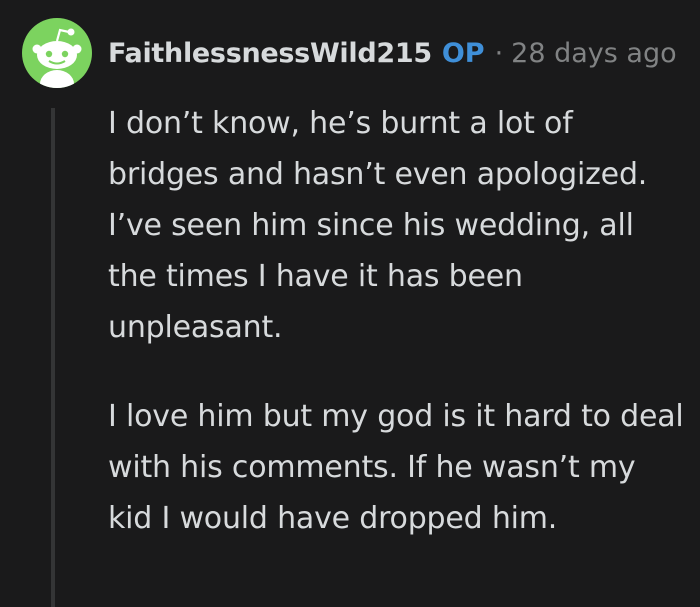 Image resolution: width=700 pixels, height=607 pixels. What do you see at coordinates (593, 53) in the screenshot?
I see `comment-timestamp: 28 days ago` at bounding box center [593, 53].